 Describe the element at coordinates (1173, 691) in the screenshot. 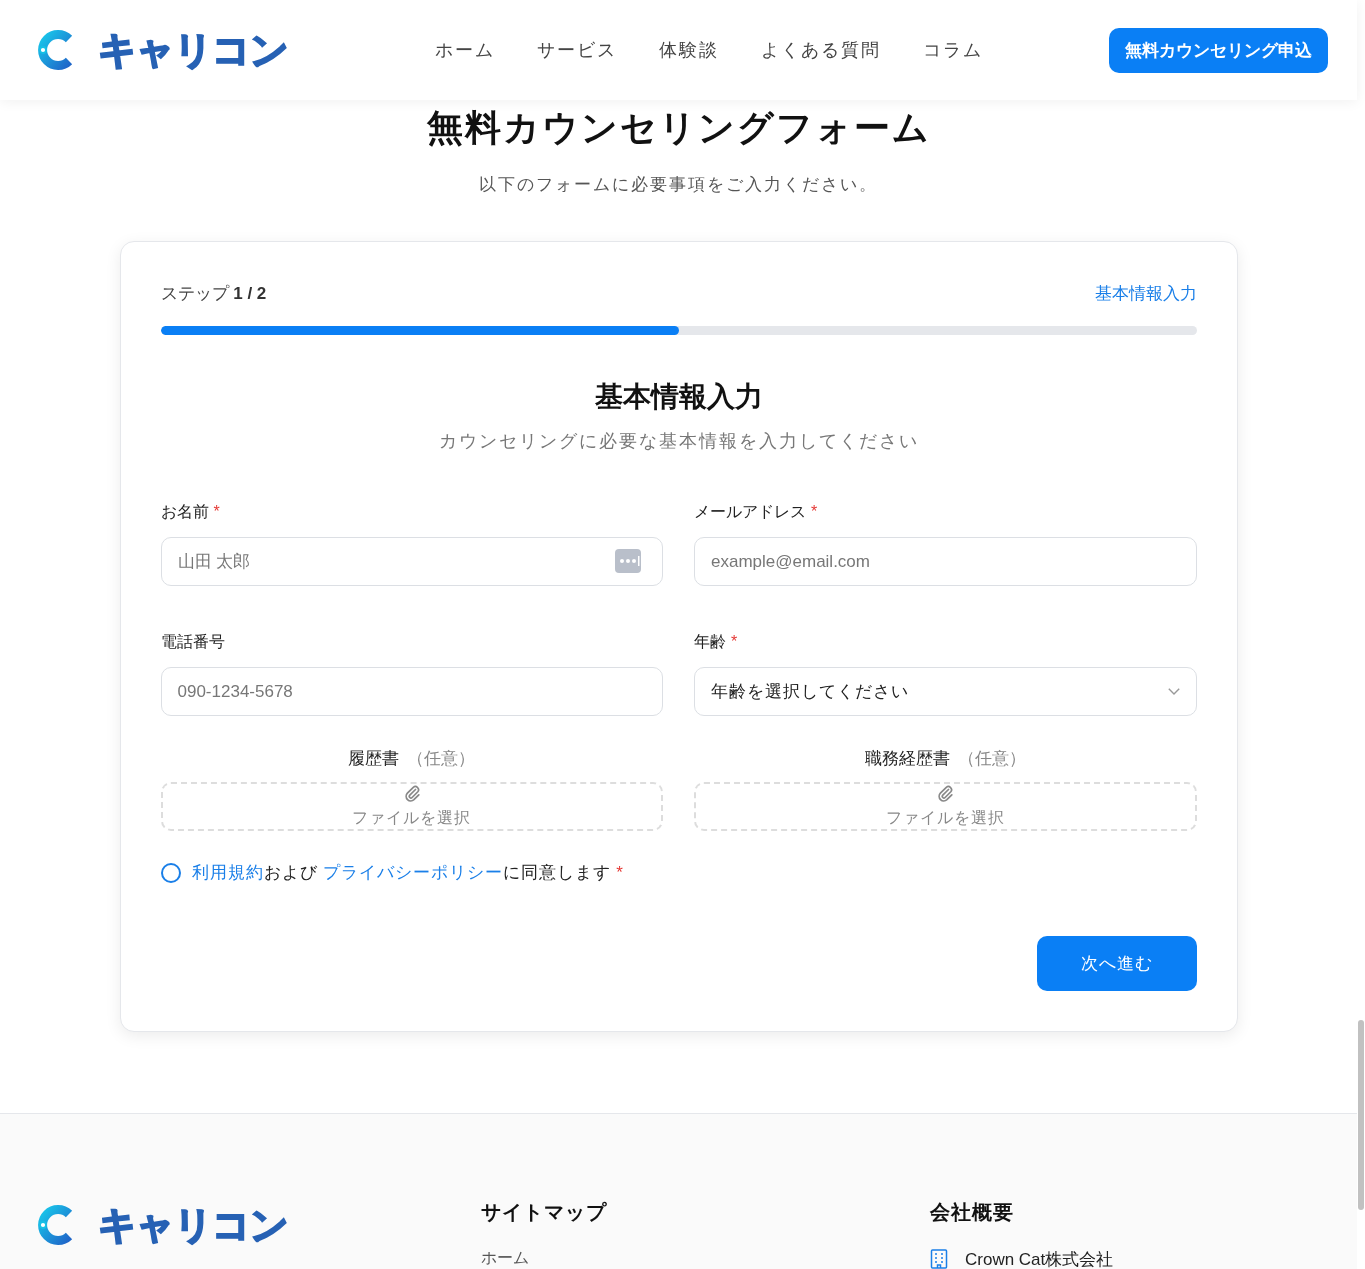

I see `chevron-down-icon` at that location.